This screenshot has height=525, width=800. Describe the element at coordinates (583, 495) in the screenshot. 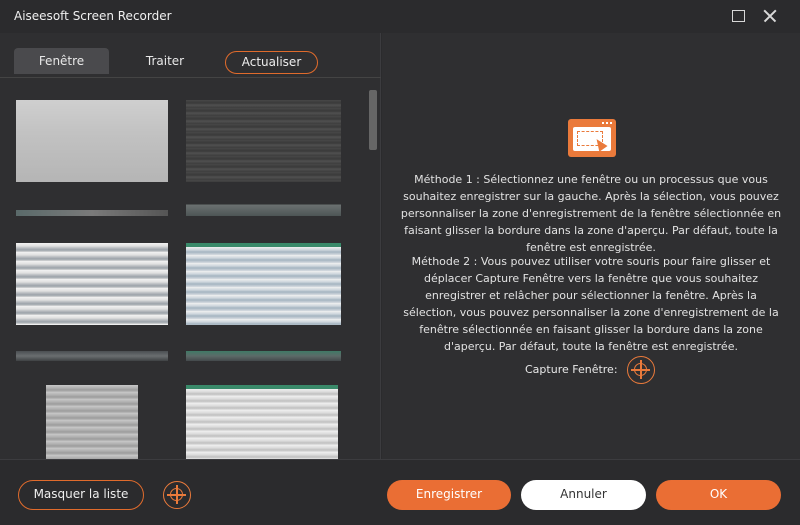

I see `cancel-button: Annuler` at that location.